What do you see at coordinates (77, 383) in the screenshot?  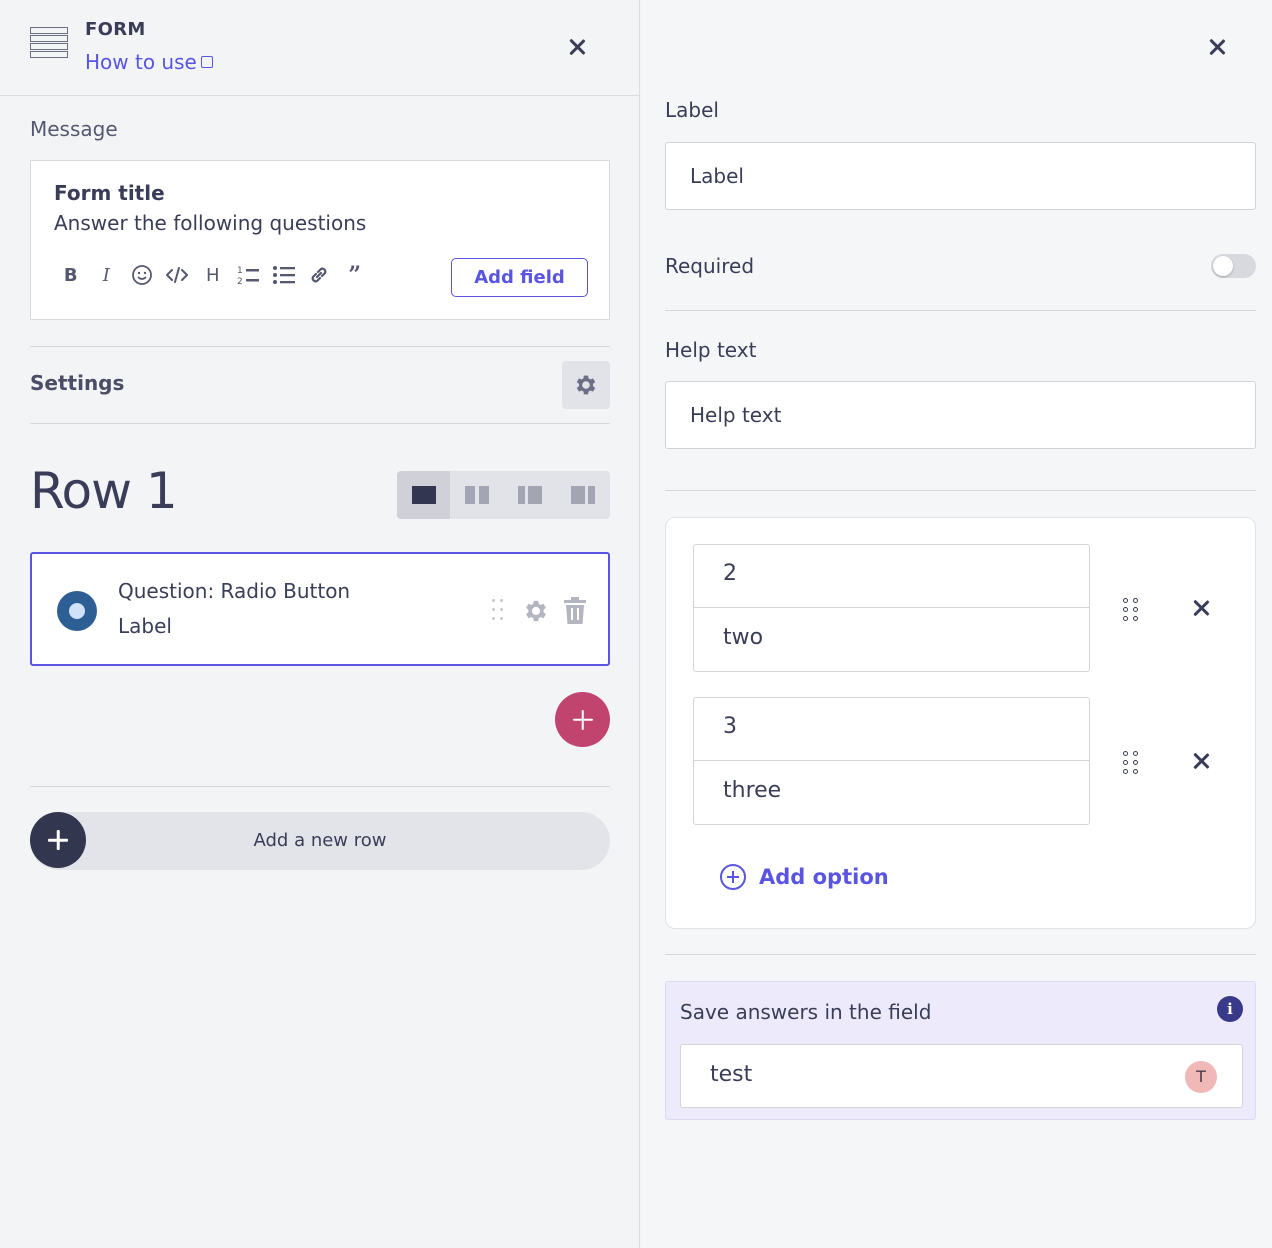 I see `settings-label: Settings` at bounding box center [77, 383].